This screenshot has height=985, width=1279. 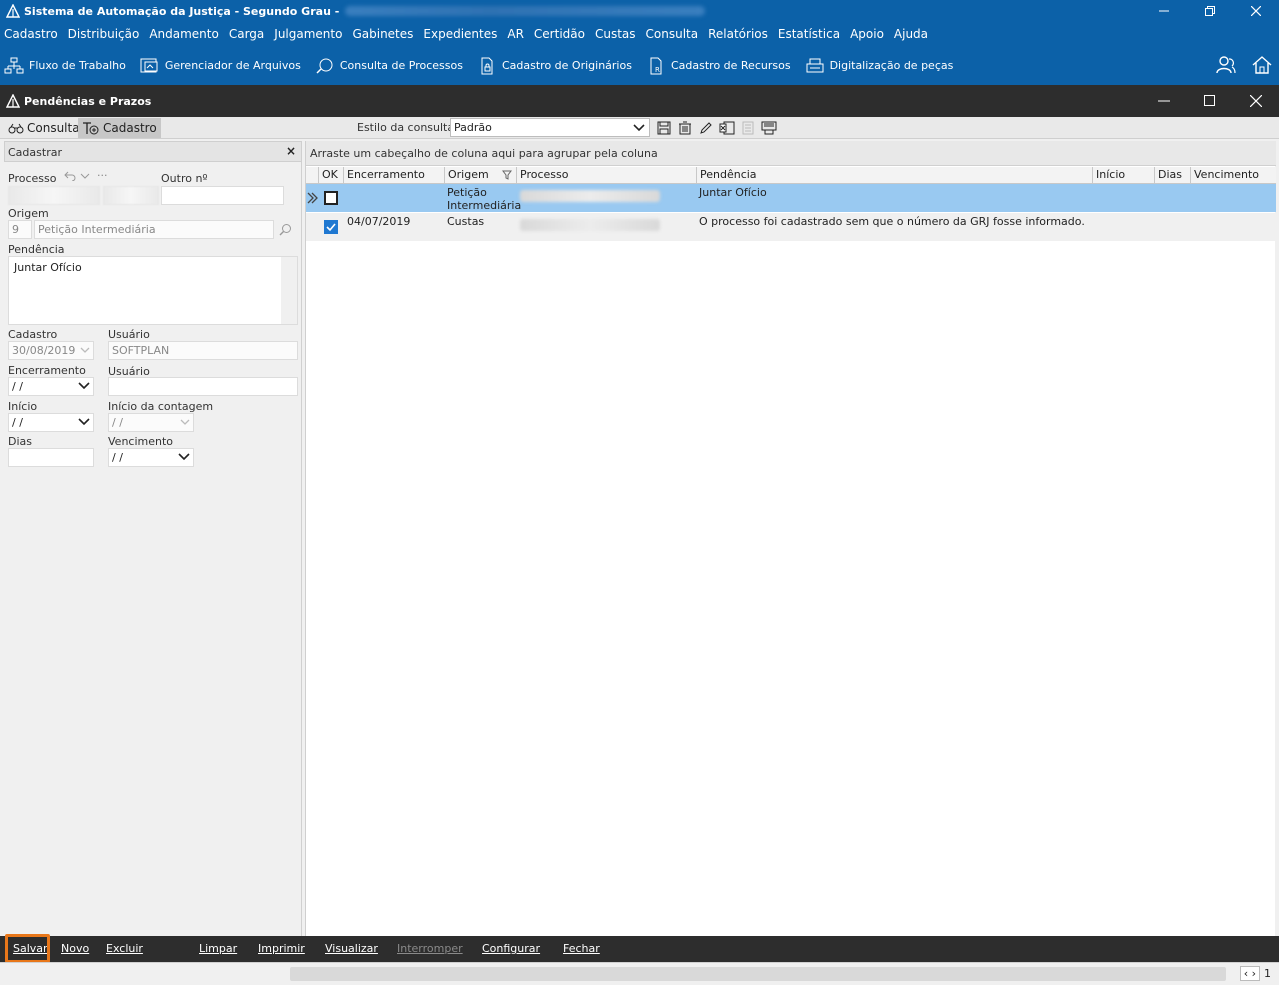 What do you see at coordinates (769, 127) in the screenshot?
I see `print-grid-button` at bounding box center [769, 127].